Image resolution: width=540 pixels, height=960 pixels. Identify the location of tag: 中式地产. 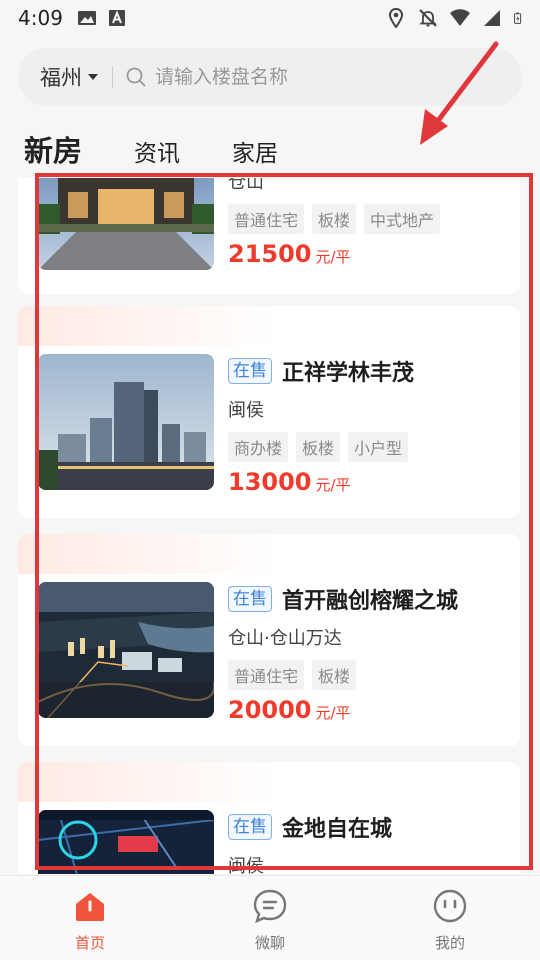
(402, 219).